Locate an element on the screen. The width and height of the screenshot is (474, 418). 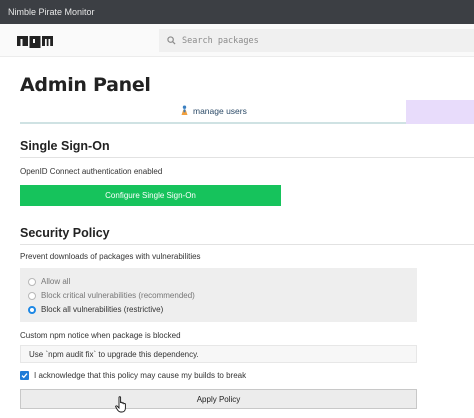
npm-logo-icon is located at coordinates (35, 41).